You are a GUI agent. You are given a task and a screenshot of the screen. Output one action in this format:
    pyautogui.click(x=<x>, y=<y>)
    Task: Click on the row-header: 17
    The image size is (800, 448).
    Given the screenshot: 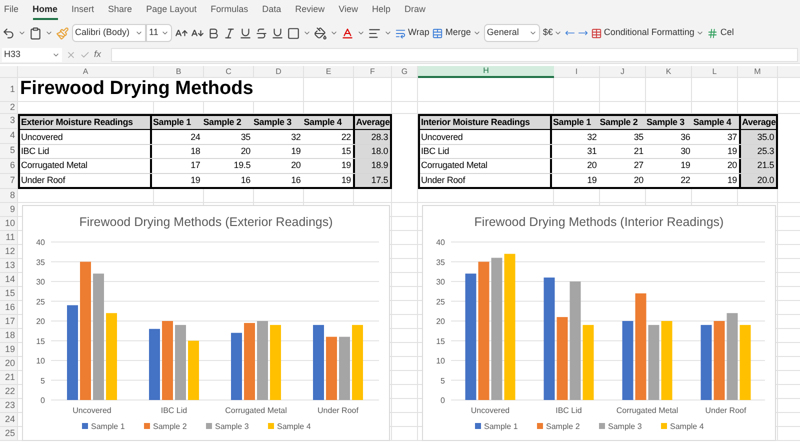 What is the action you would take?
    pyautogui.click(x=9, y=322)
    